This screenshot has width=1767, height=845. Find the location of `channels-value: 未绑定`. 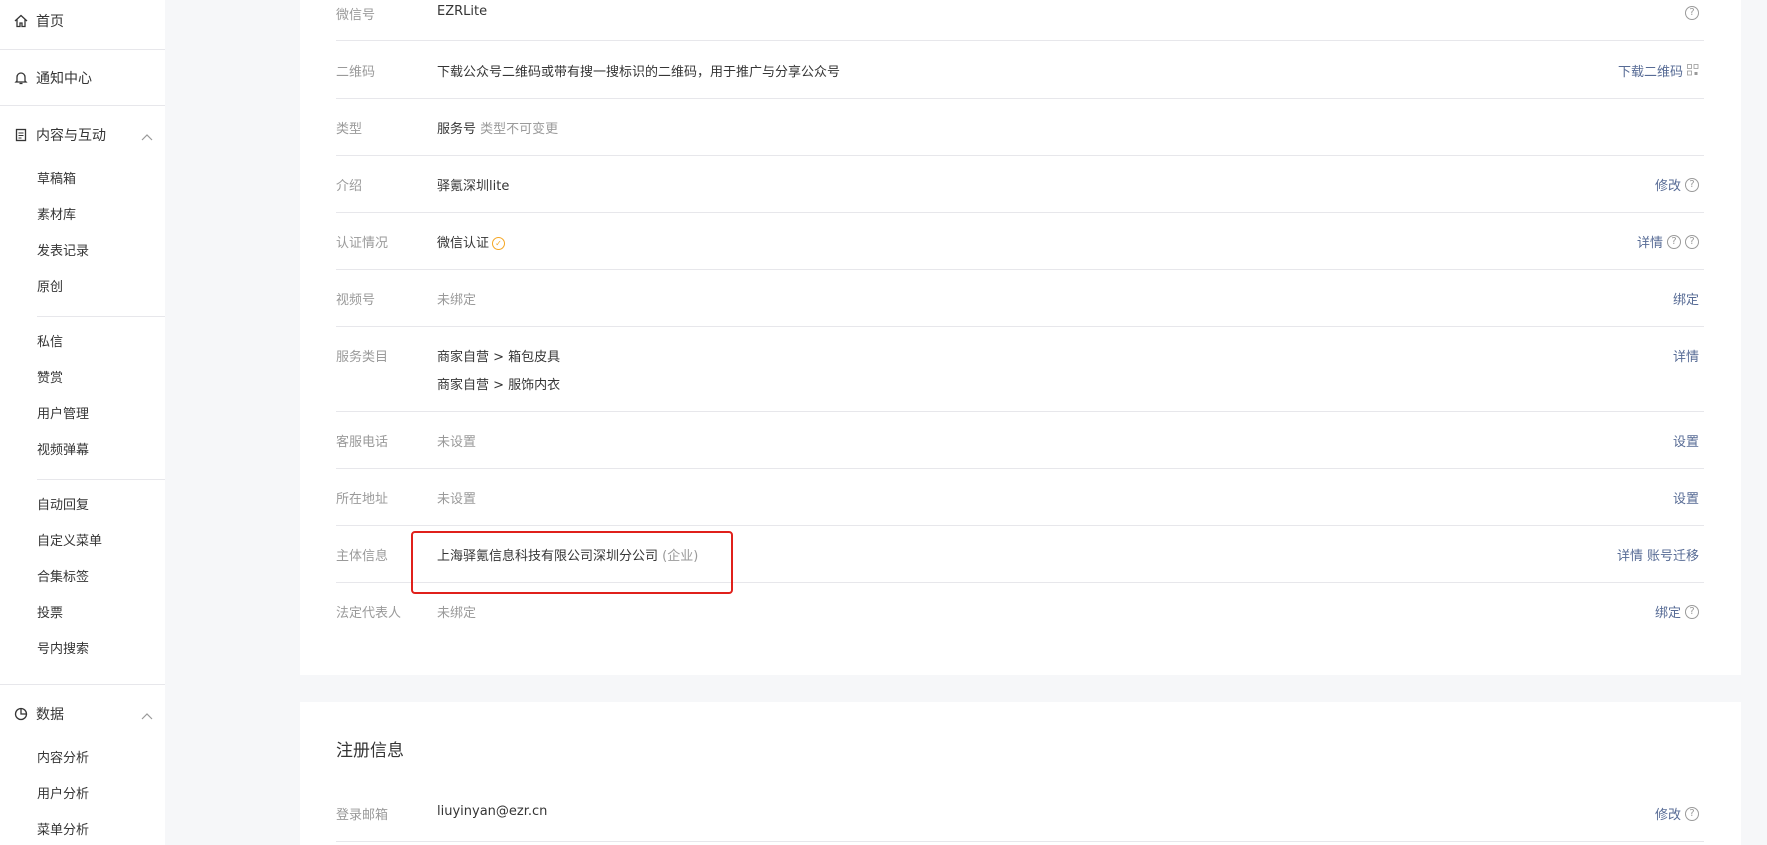

channels-value: 未绑定 is located at coordinates (457, 300).